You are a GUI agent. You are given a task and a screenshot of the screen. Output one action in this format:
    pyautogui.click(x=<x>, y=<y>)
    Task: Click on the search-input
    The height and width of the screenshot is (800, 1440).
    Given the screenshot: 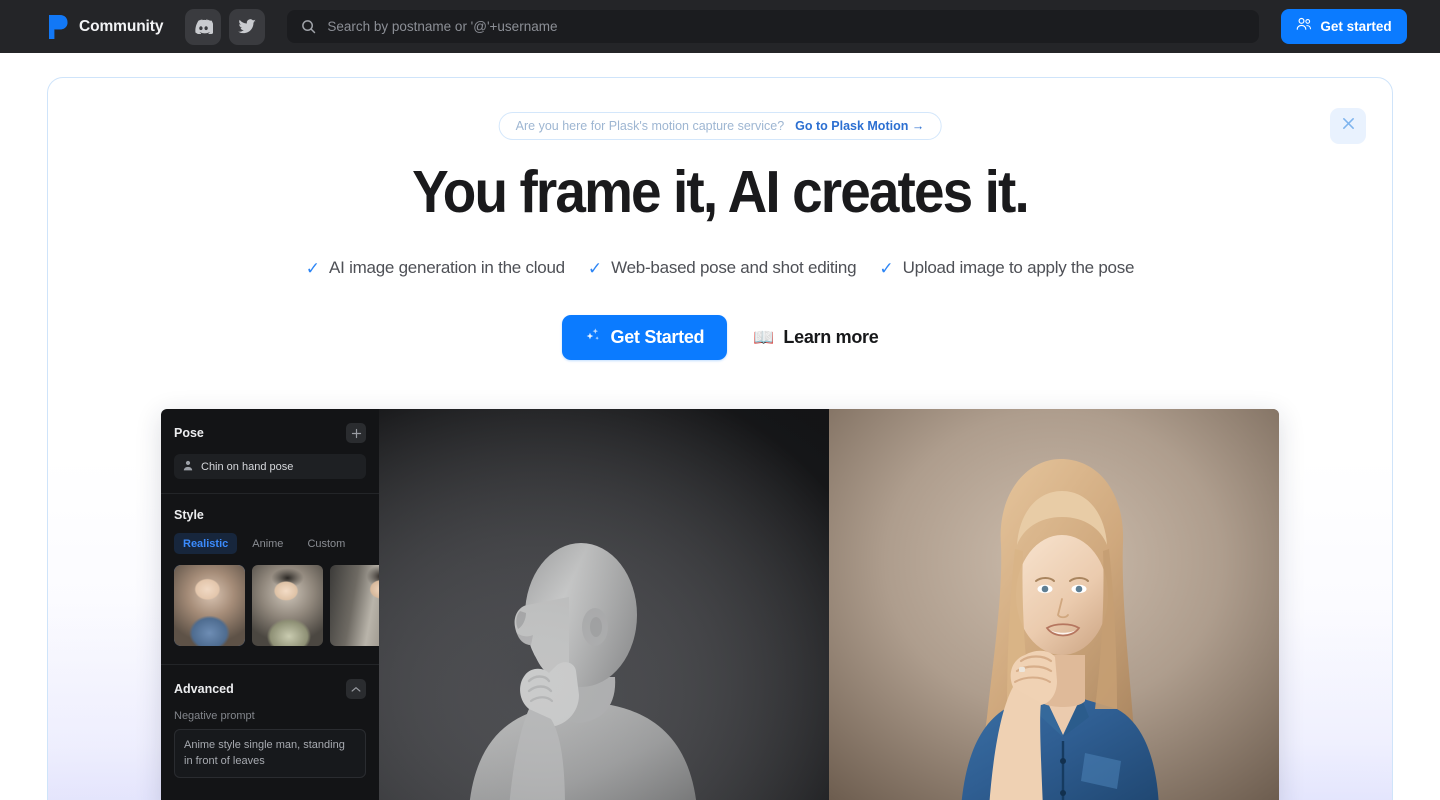 What is the action you would take?
    pyautogui.click(x=786, y=26)
    